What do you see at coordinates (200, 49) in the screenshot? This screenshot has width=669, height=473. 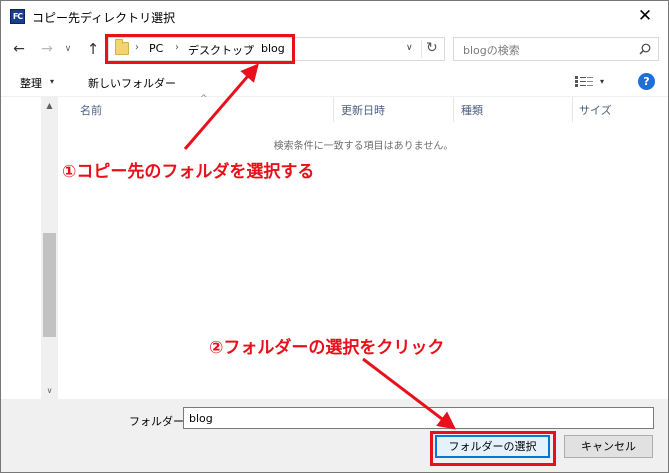 I see `annotation-highlight-address` at bounding box center [200, 49].